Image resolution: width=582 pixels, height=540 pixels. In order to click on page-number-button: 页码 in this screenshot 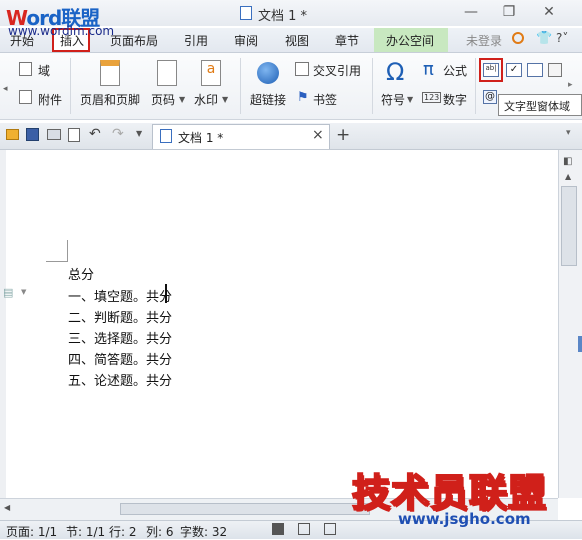, I will do `click(163, 99)`.